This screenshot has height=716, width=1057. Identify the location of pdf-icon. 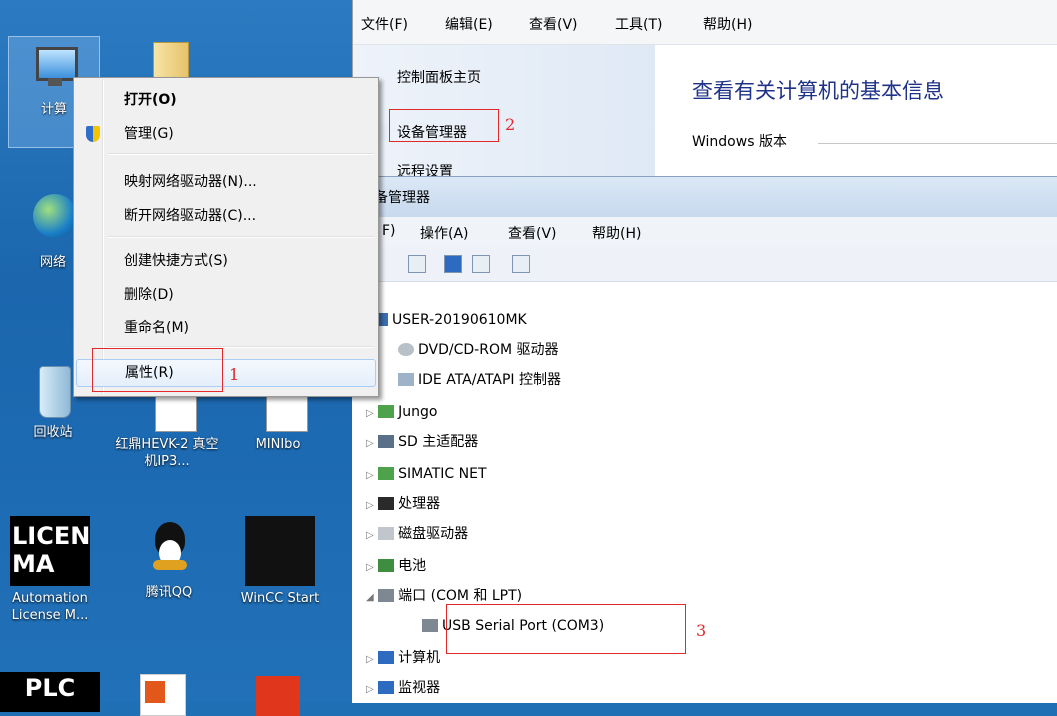
(163, 695).